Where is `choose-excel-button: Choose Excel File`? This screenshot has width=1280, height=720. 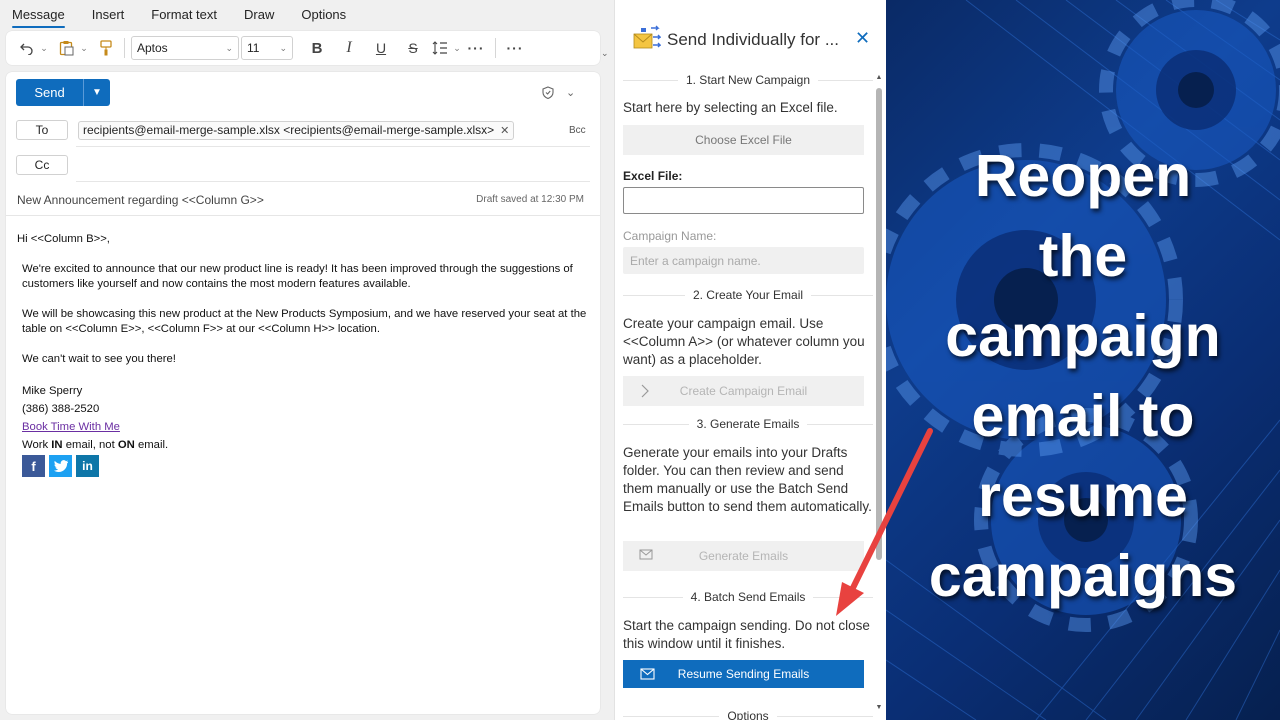
choose-excel-button: Choose Excel File is located at coordinates (743, 140).